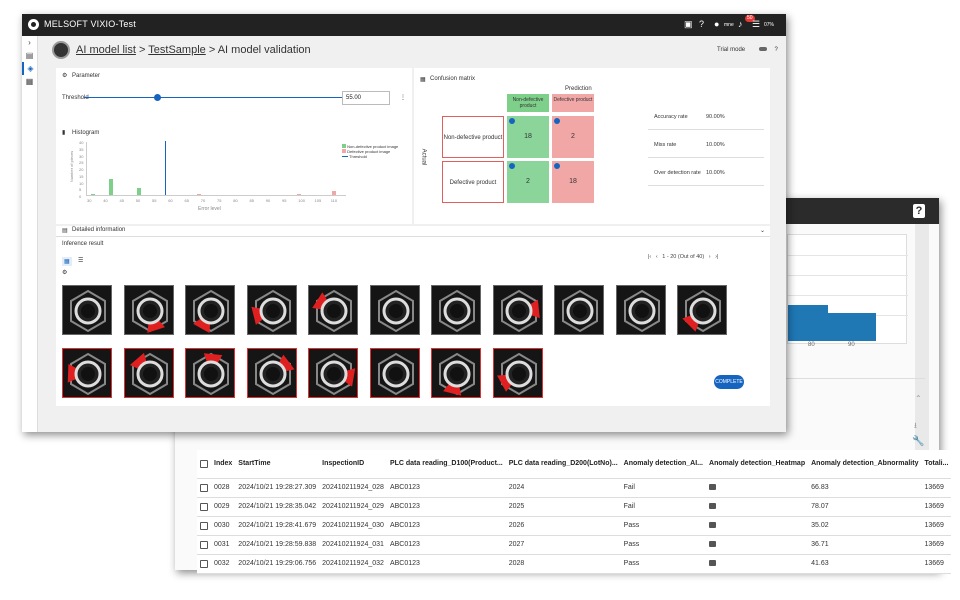  I want to click on user-icon: ●, so click(716, 24).